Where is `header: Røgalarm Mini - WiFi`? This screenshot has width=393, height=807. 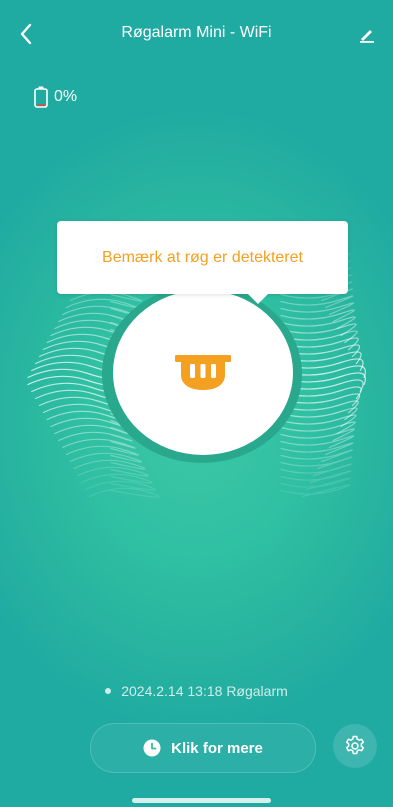
header: Røgalarm Mini - WiFi is located at coordinates (196, 35).